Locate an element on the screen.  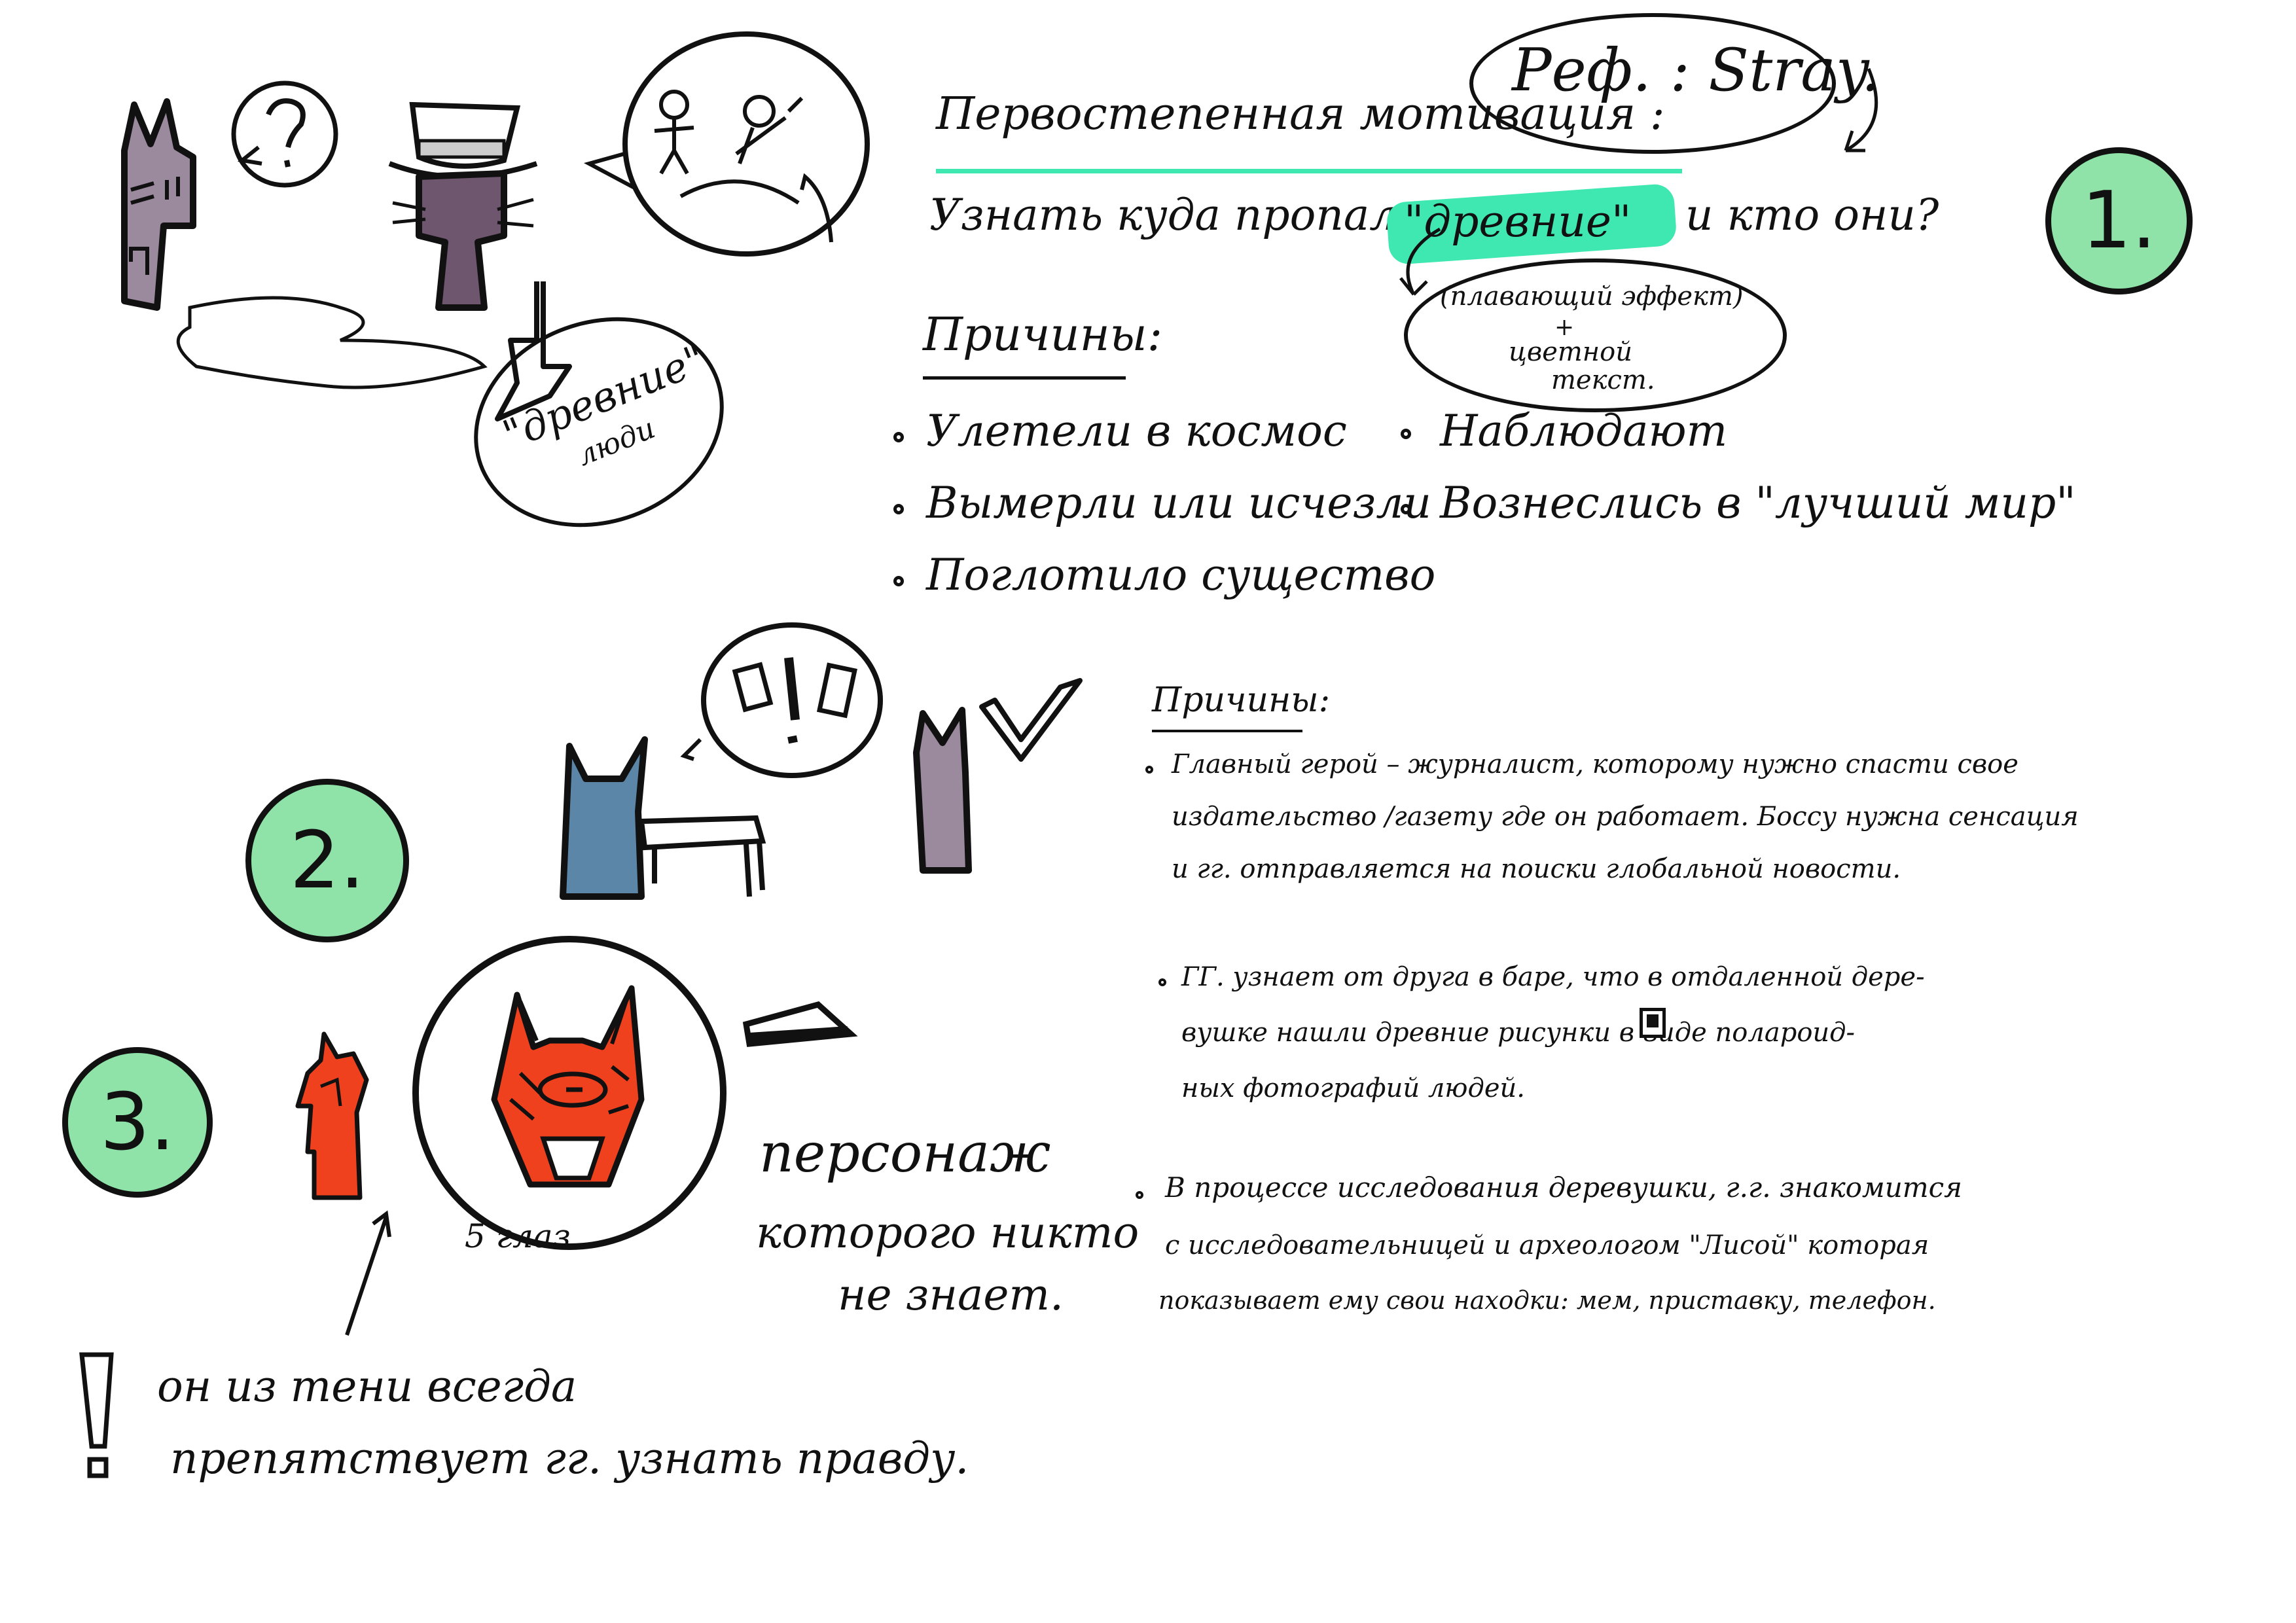
polaroid-icon is located at coordinates (1653, 1023).